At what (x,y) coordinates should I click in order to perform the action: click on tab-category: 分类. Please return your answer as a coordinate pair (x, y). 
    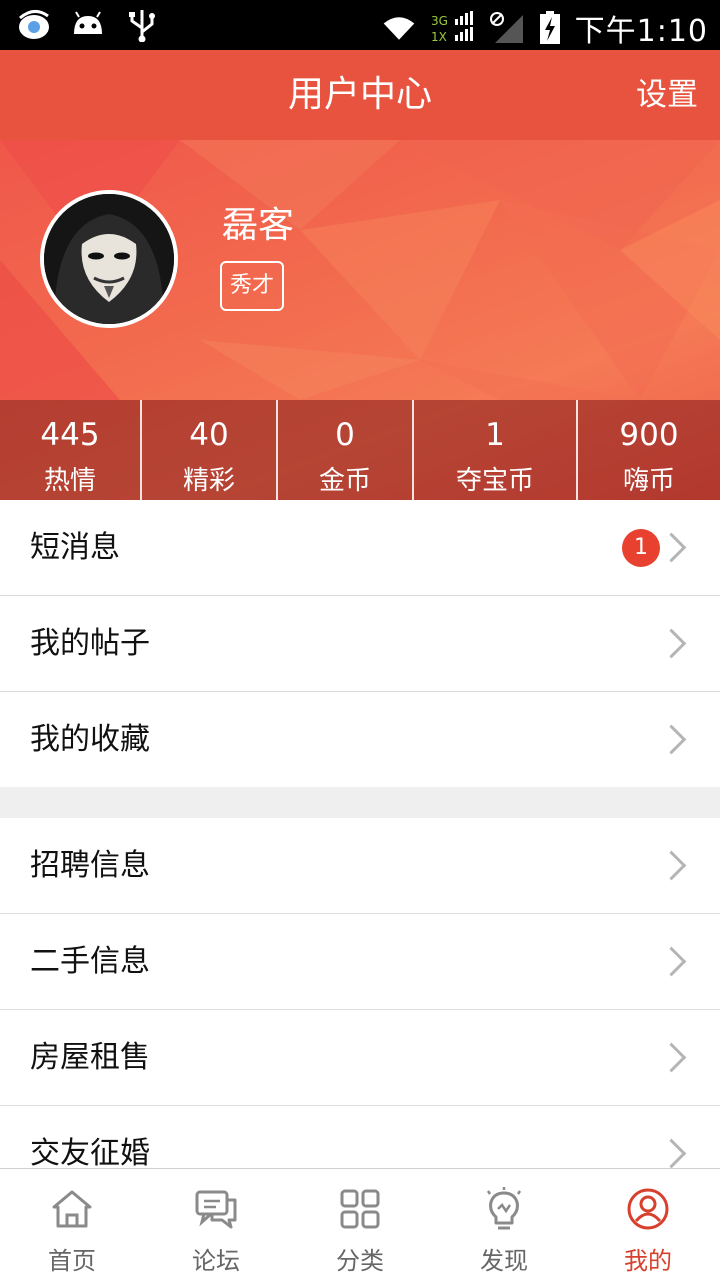
    Looking at the image, I should click on (360, 1225).